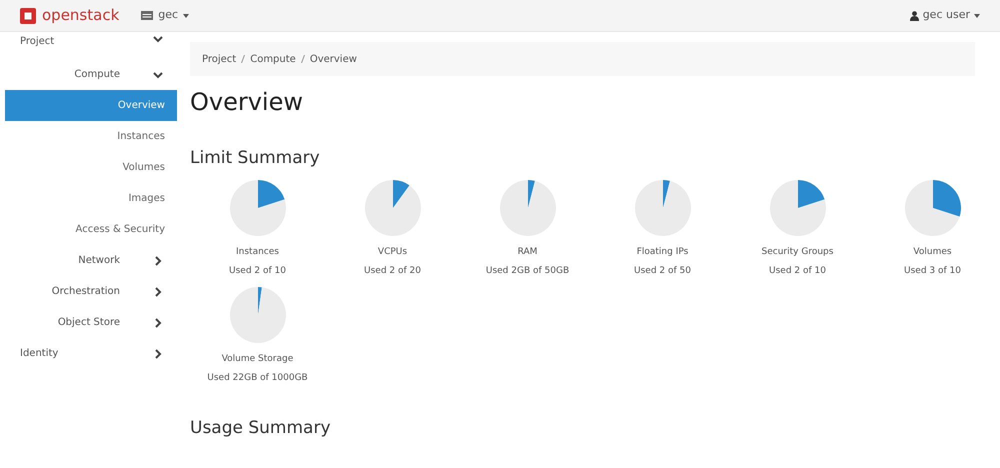 The width and height of the screenshot is (1000, 468). I want to click on limit-usage: Used 2GB of 50GB, so click(528, 271).